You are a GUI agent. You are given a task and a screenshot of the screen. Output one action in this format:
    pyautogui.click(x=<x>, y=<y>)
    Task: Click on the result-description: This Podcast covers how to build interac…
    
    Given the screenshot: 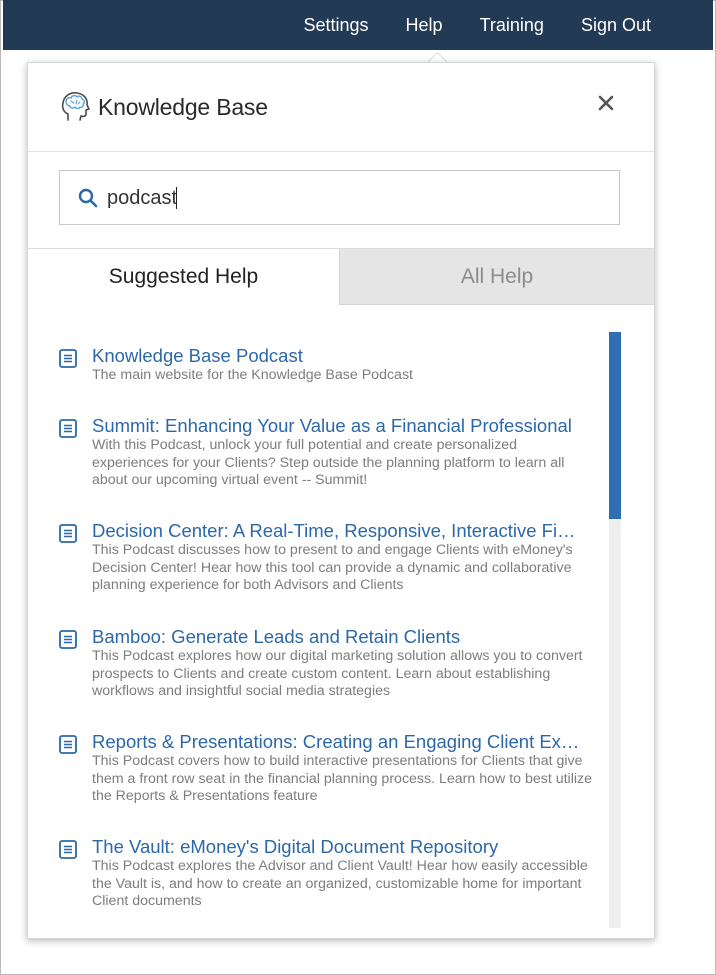 What is the action you would take?
    pyautogui.click(x=342, y=778)
    